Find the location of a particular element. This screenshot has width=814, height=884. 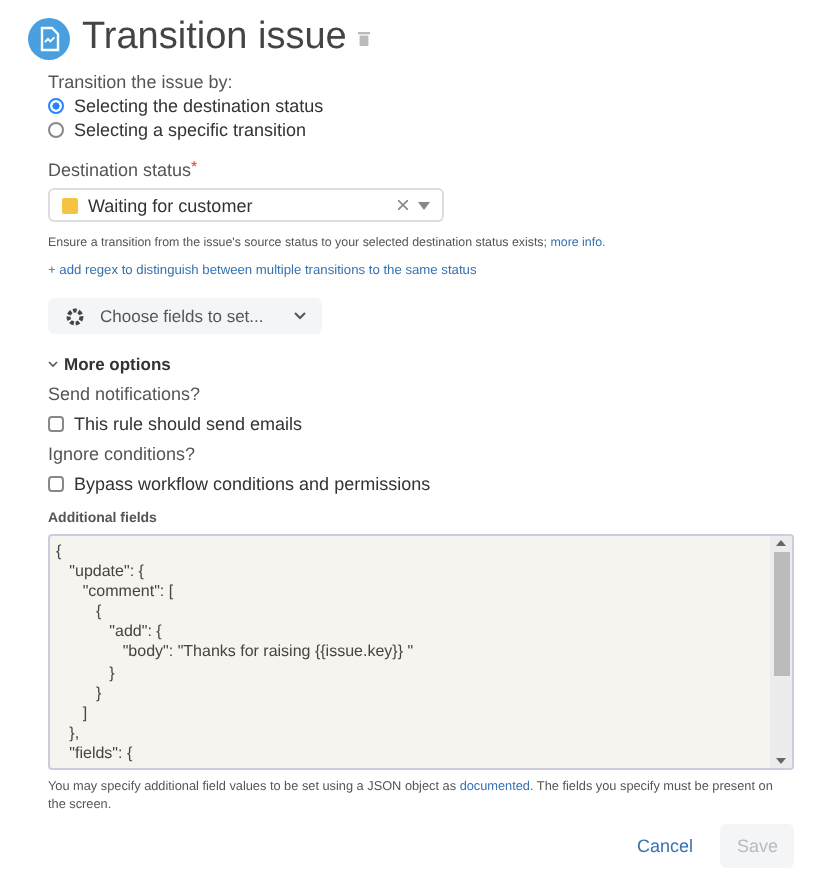

clear-icon is located at coordinates (403, 205).